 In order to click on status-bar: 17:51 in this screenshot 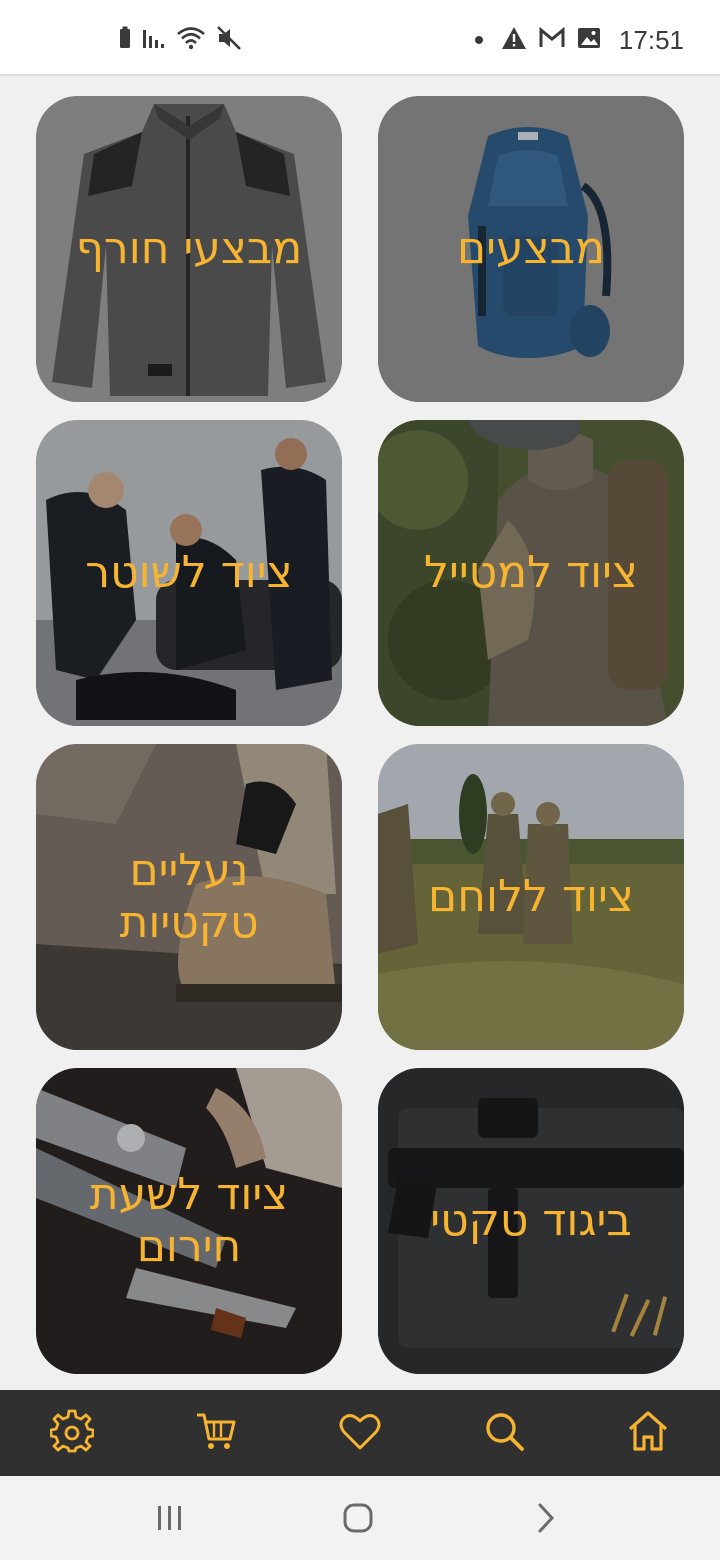, I will do `click(360, 38)`.